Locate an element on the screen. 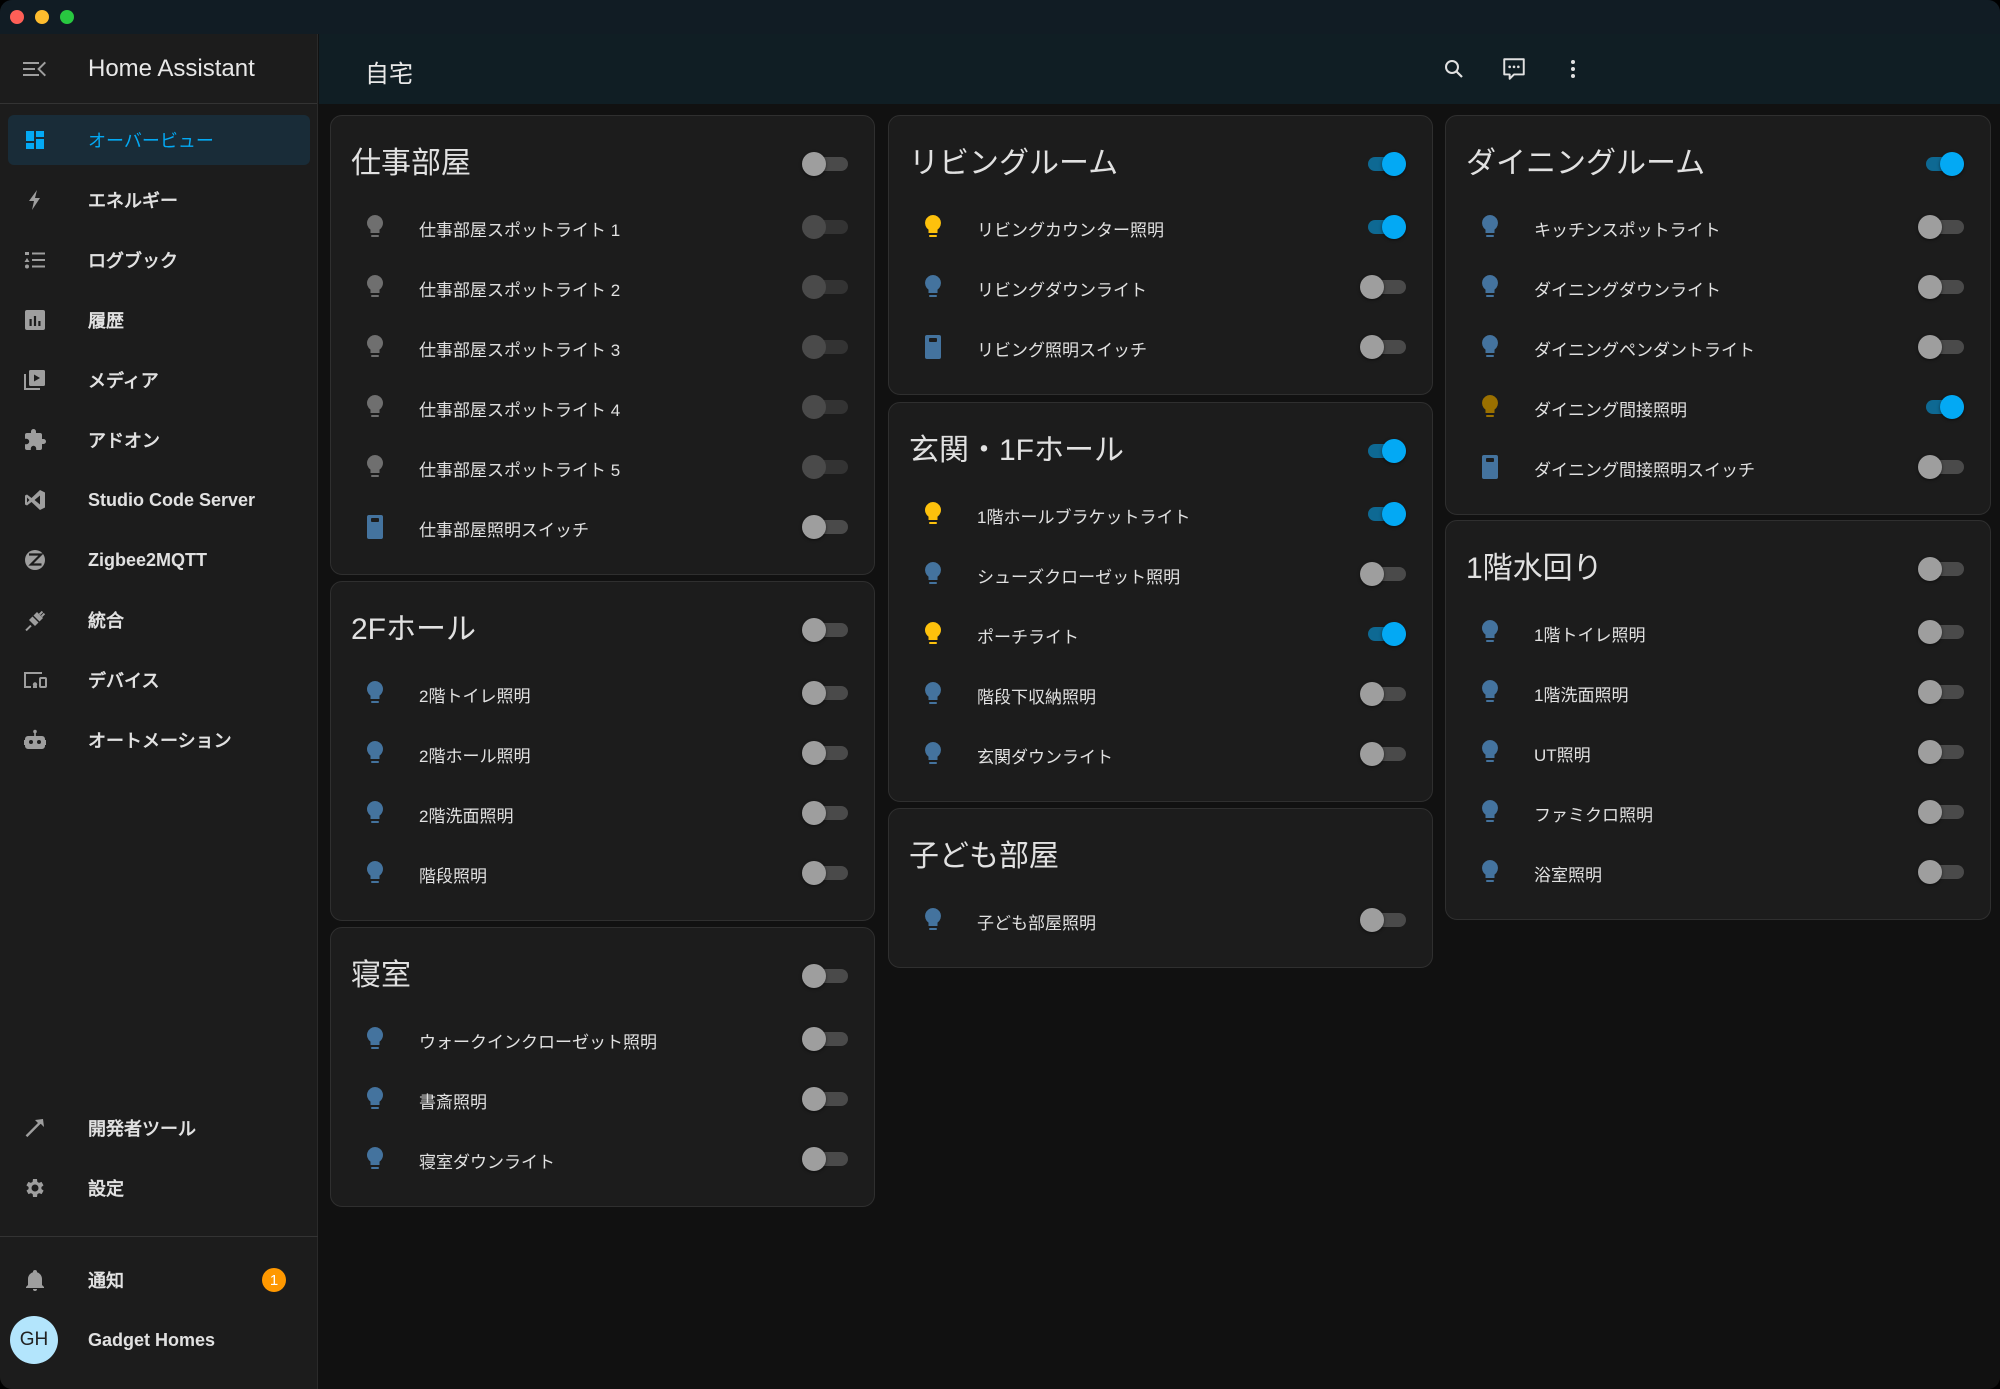 The height and width of the screenshot is (1389, 2000). sidebar-item-format-list-bulleted: ログブック is located at coordinates (159, 260).